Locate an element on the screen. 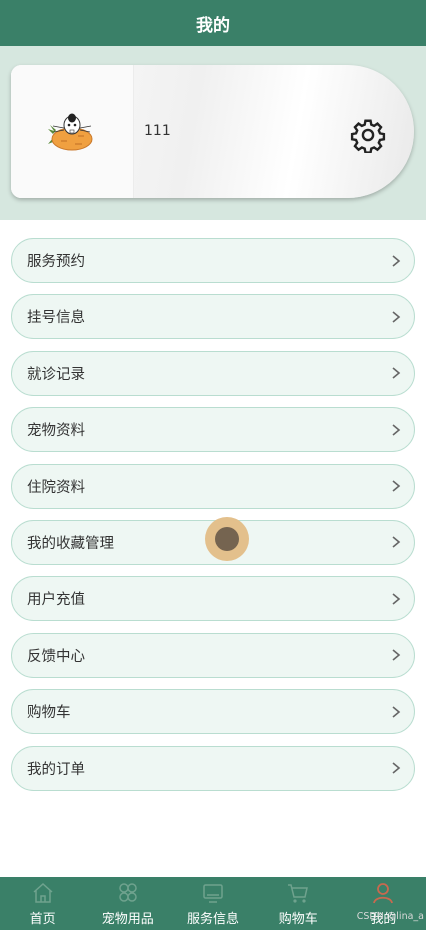 Image resolution: width=426 pixels, height=930 pixels. tab-label: 购物车 is located at coordinates (298, 919).